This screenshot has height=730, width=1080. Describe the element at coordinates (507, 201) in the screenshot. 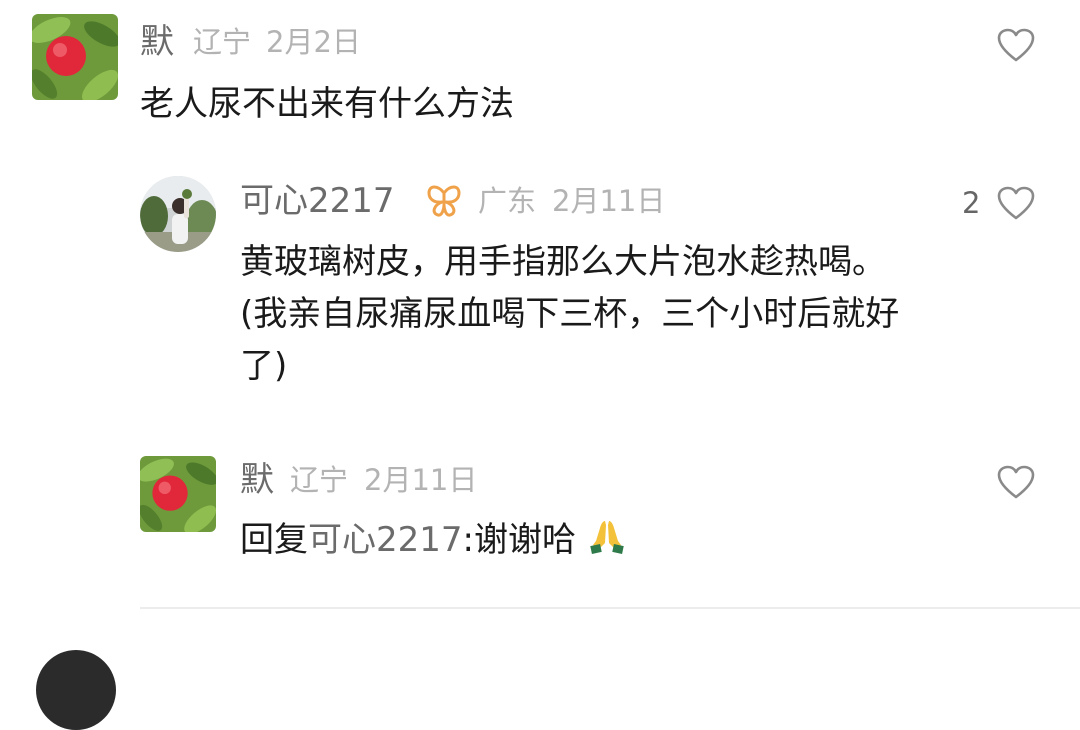

I see `comment-location: 广东` at that location.